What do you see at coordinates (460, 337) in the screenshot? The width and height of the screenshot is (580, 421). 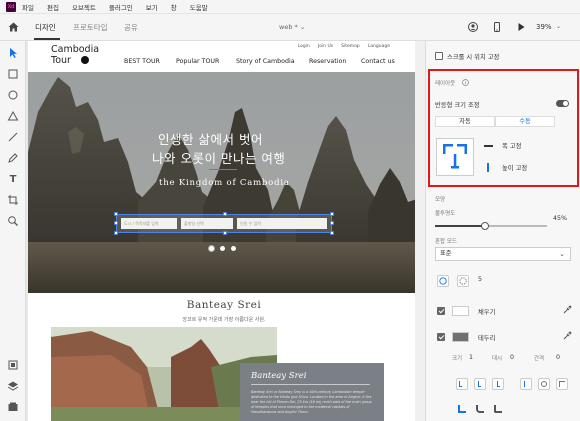 I see `border-color-swatch` at bounding box center [460, 337].